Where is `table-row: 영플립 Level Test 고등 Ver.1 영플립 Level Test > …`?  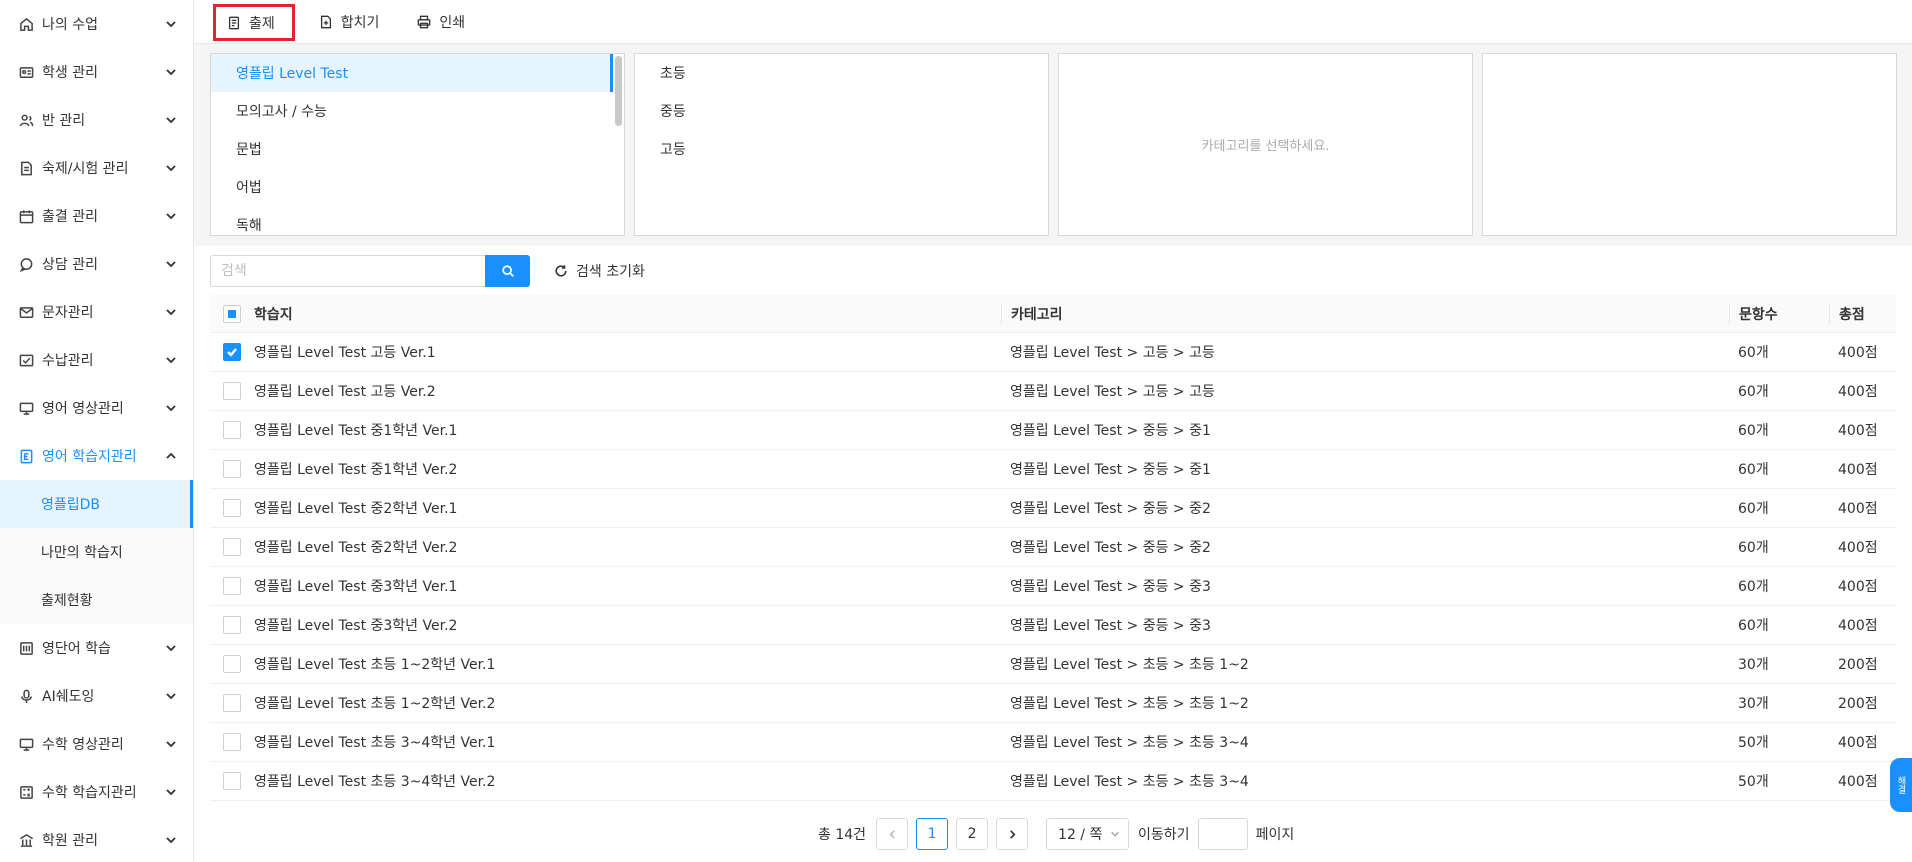 table-row: 영플립 Level Test 고등 Ver.1 영플립 Level Test > … is located at coordinates (1053, 352).